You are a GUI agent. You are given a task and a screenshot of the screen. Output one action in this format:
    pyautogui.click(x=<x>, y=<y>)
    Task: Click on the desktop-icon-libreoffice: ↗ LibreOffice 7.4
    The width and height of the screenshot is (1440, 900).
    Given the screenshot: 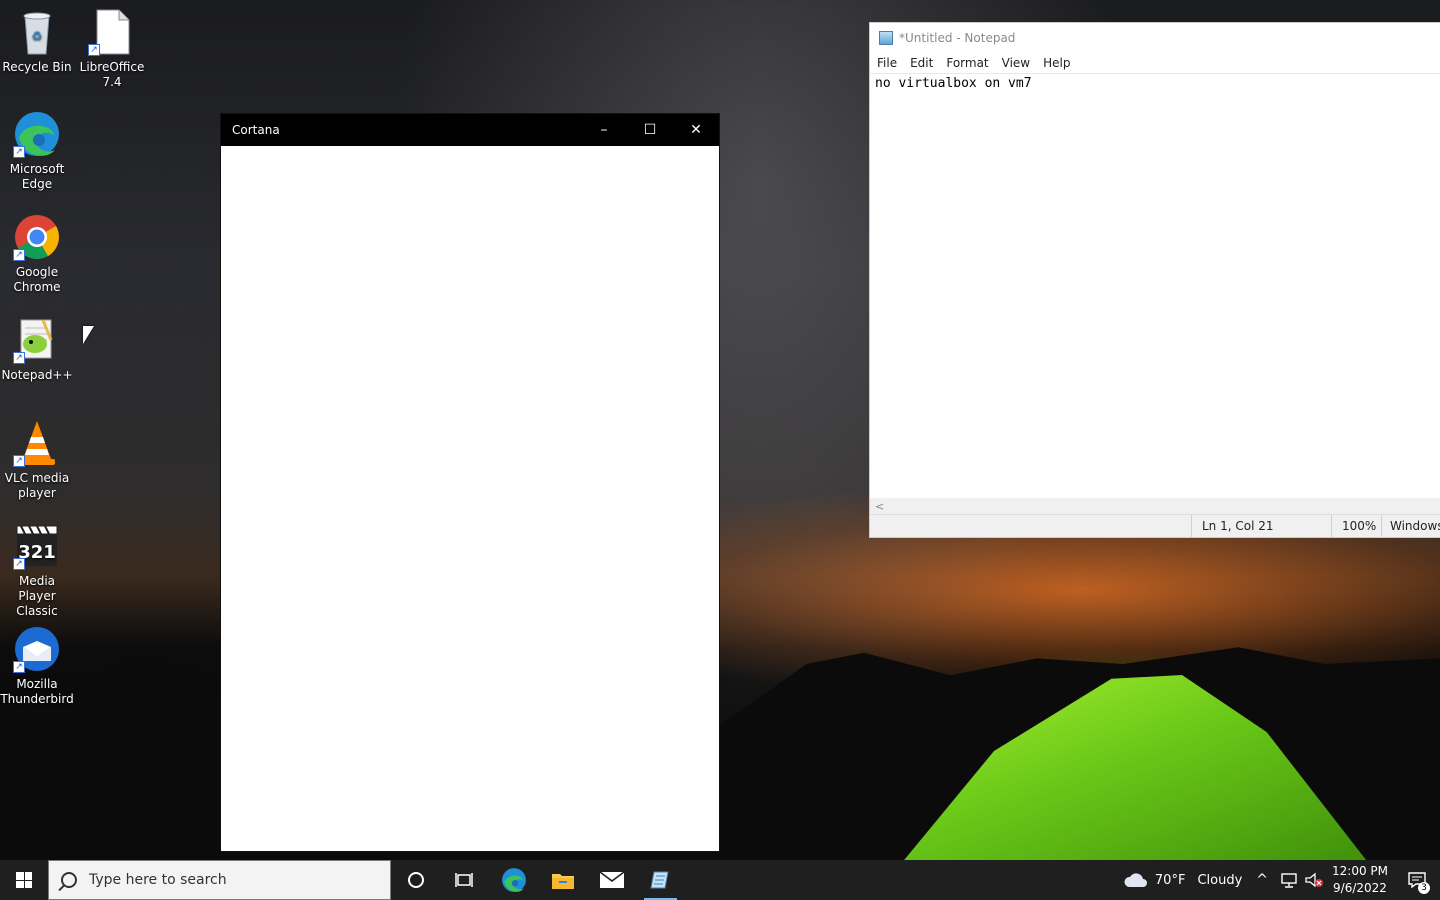 What is the action you would take?
    pyautogui.click(x=112, y=49)
    